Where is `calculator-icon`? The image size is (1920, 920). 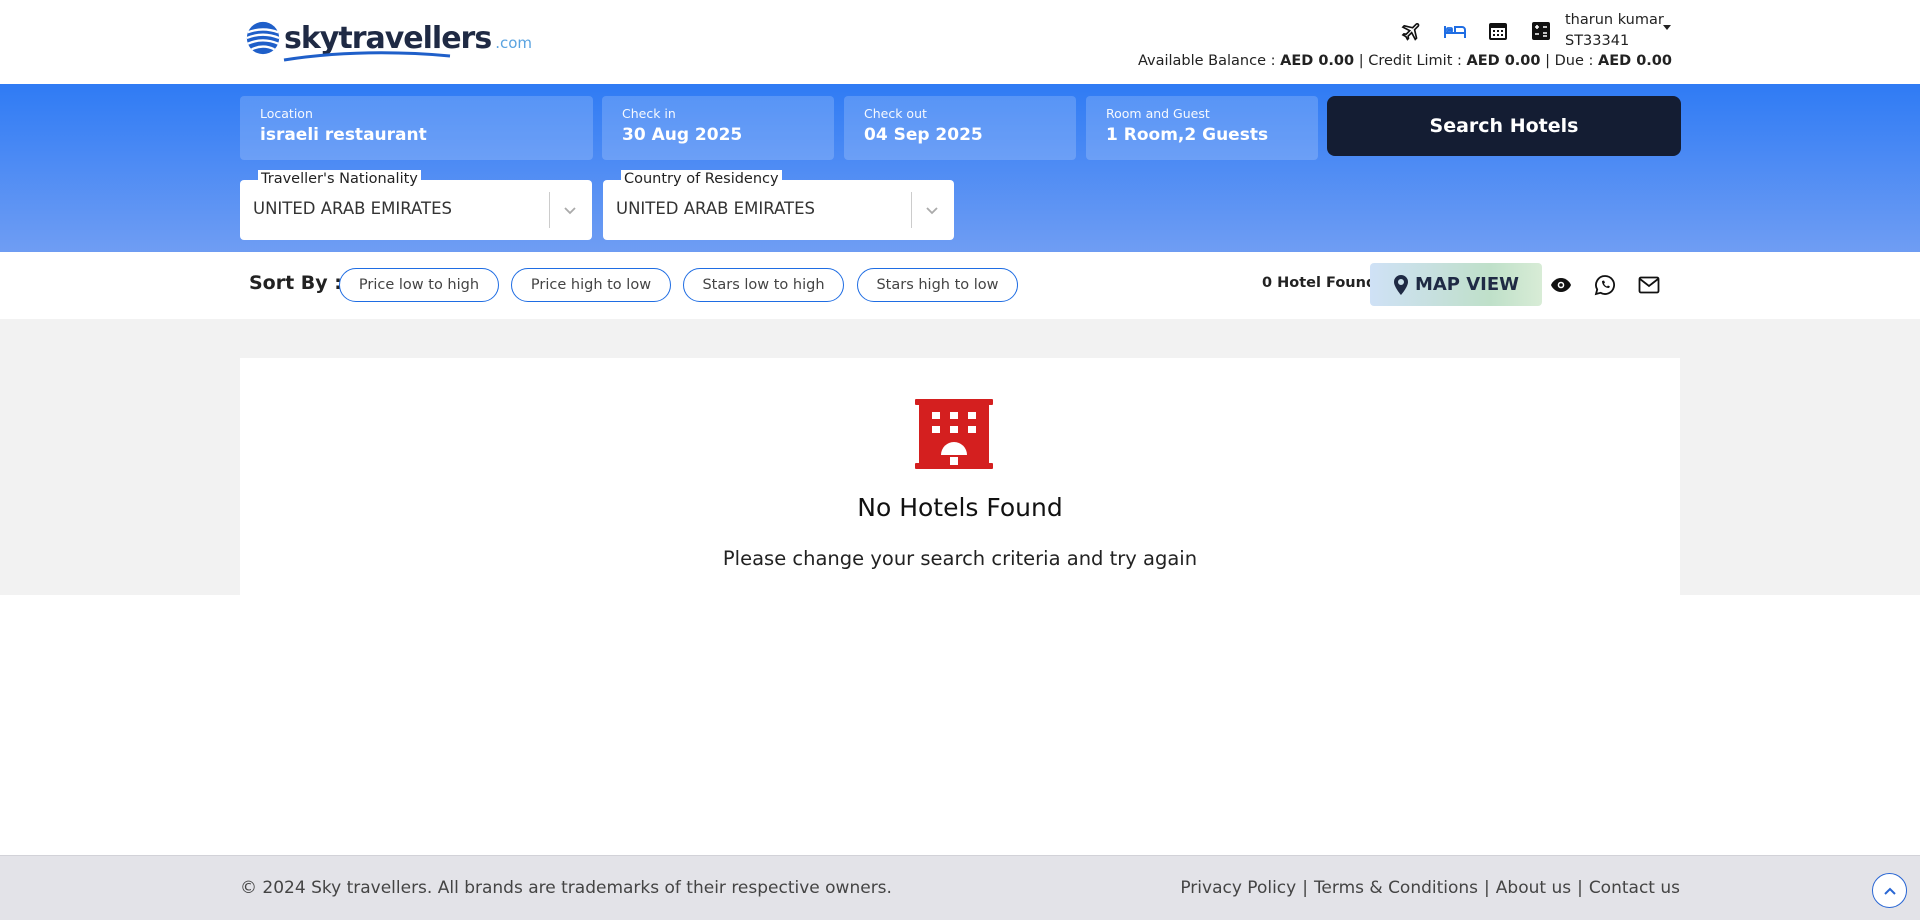 calculator-icon is located at coordinates (1540, 31).